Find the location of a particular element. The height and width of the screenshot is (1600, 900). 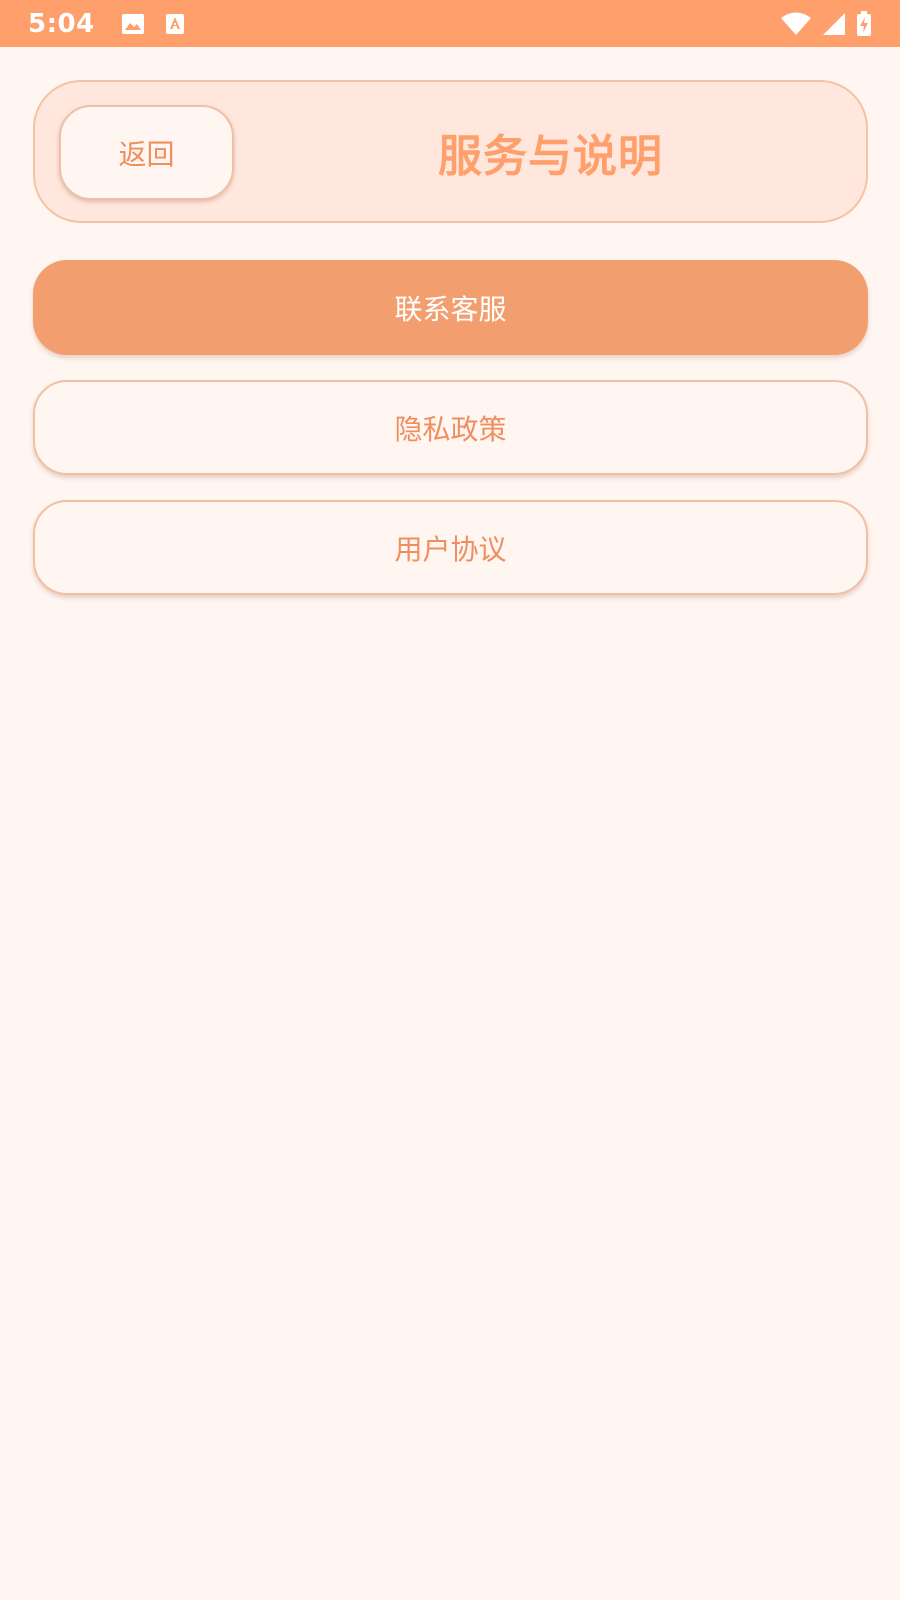

privacy-policy-button: 隐私政策 is located at coordinates (450, 427).